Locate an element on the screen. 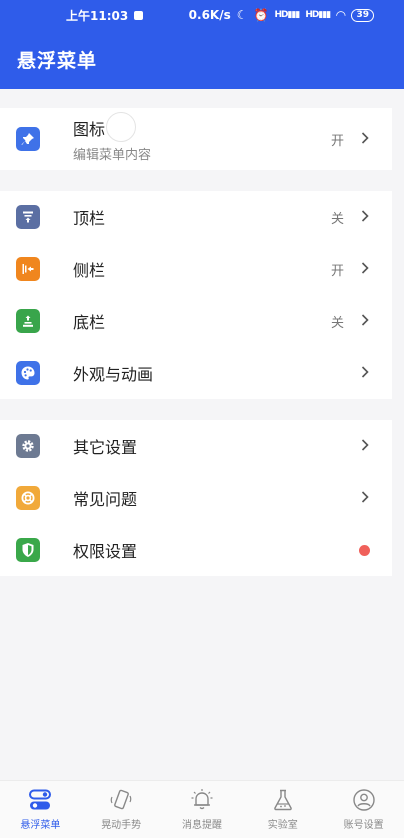 This screenshot has width=404, height=838. shield-icon is located at coordinates (28, 550).